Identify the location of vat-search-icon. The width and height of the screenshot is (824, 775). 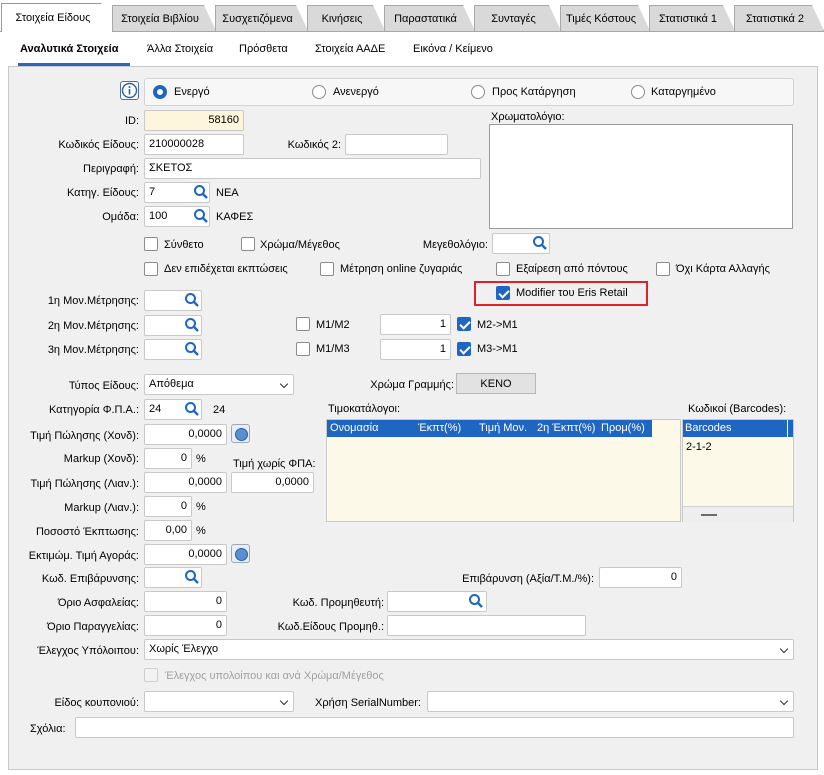
(192, 409).